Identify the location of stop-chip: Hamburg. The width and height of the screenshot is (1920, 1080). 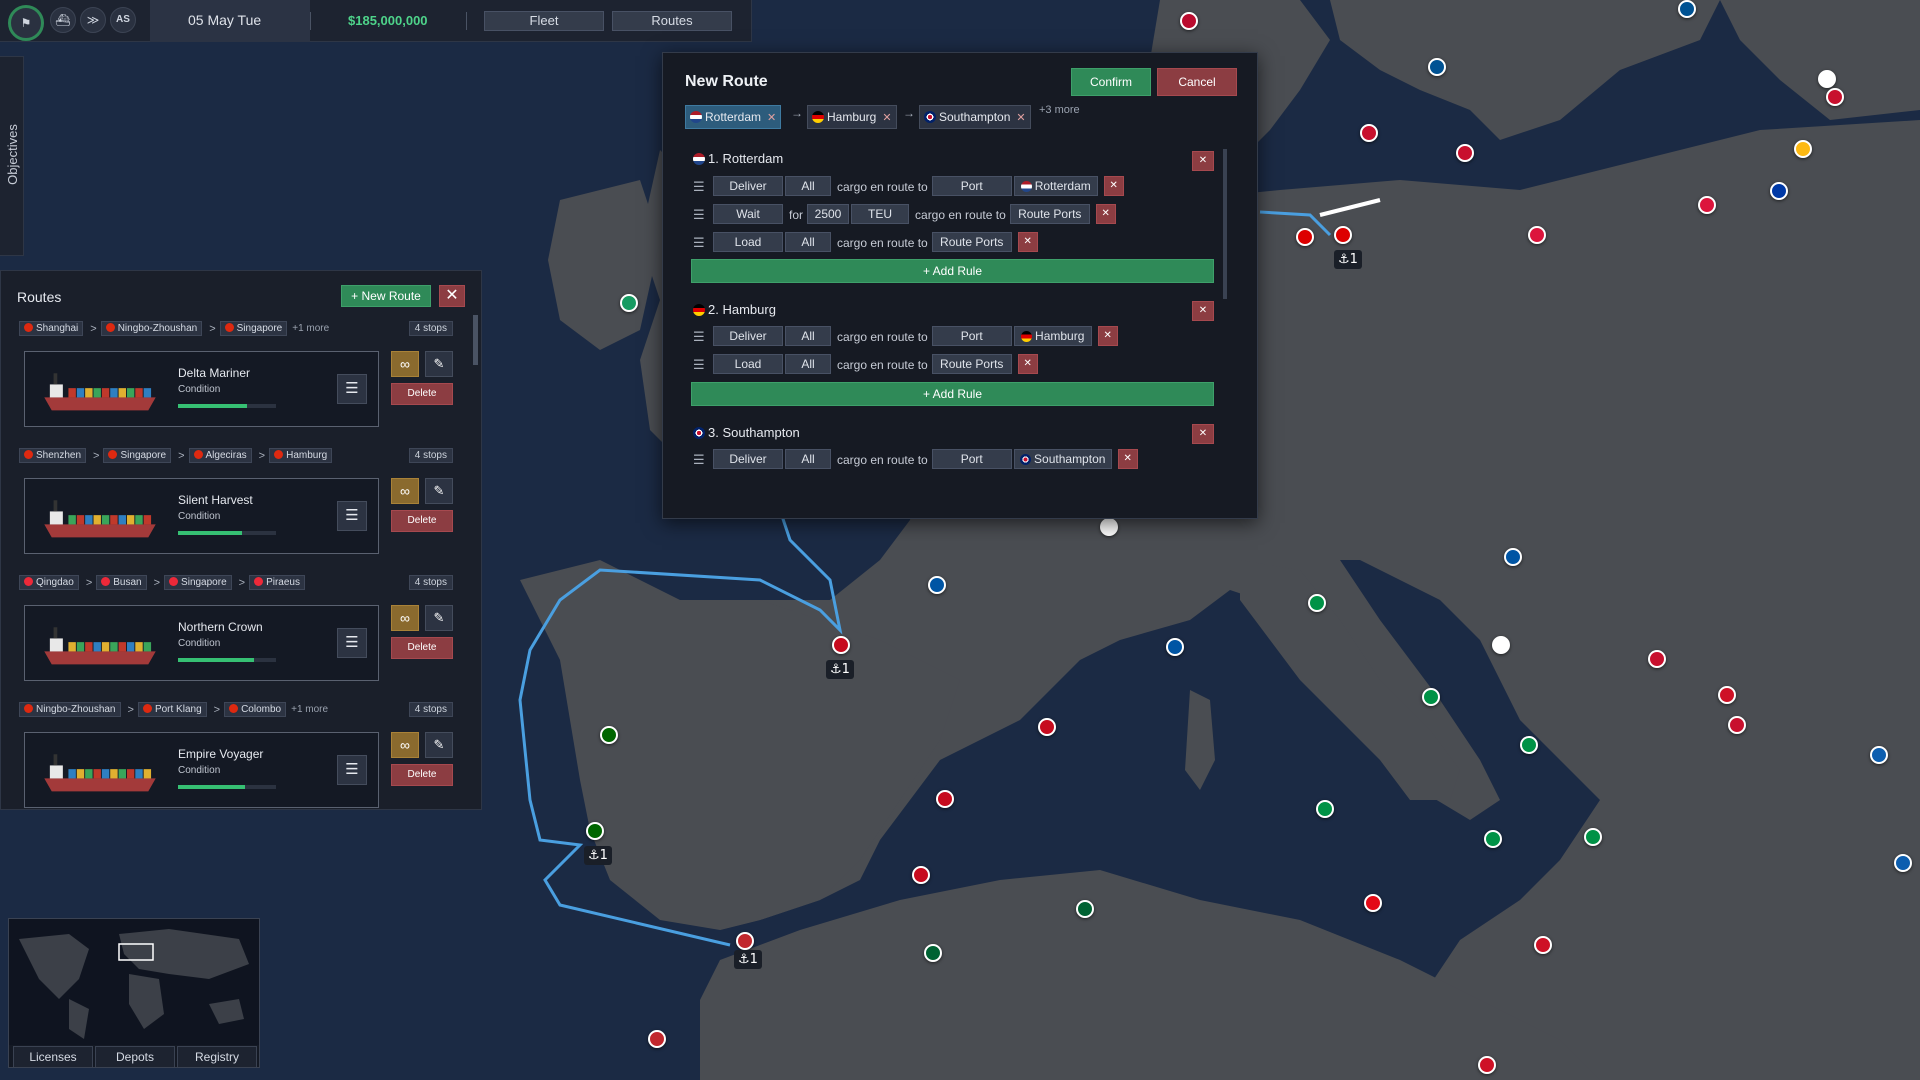
(301, 455).